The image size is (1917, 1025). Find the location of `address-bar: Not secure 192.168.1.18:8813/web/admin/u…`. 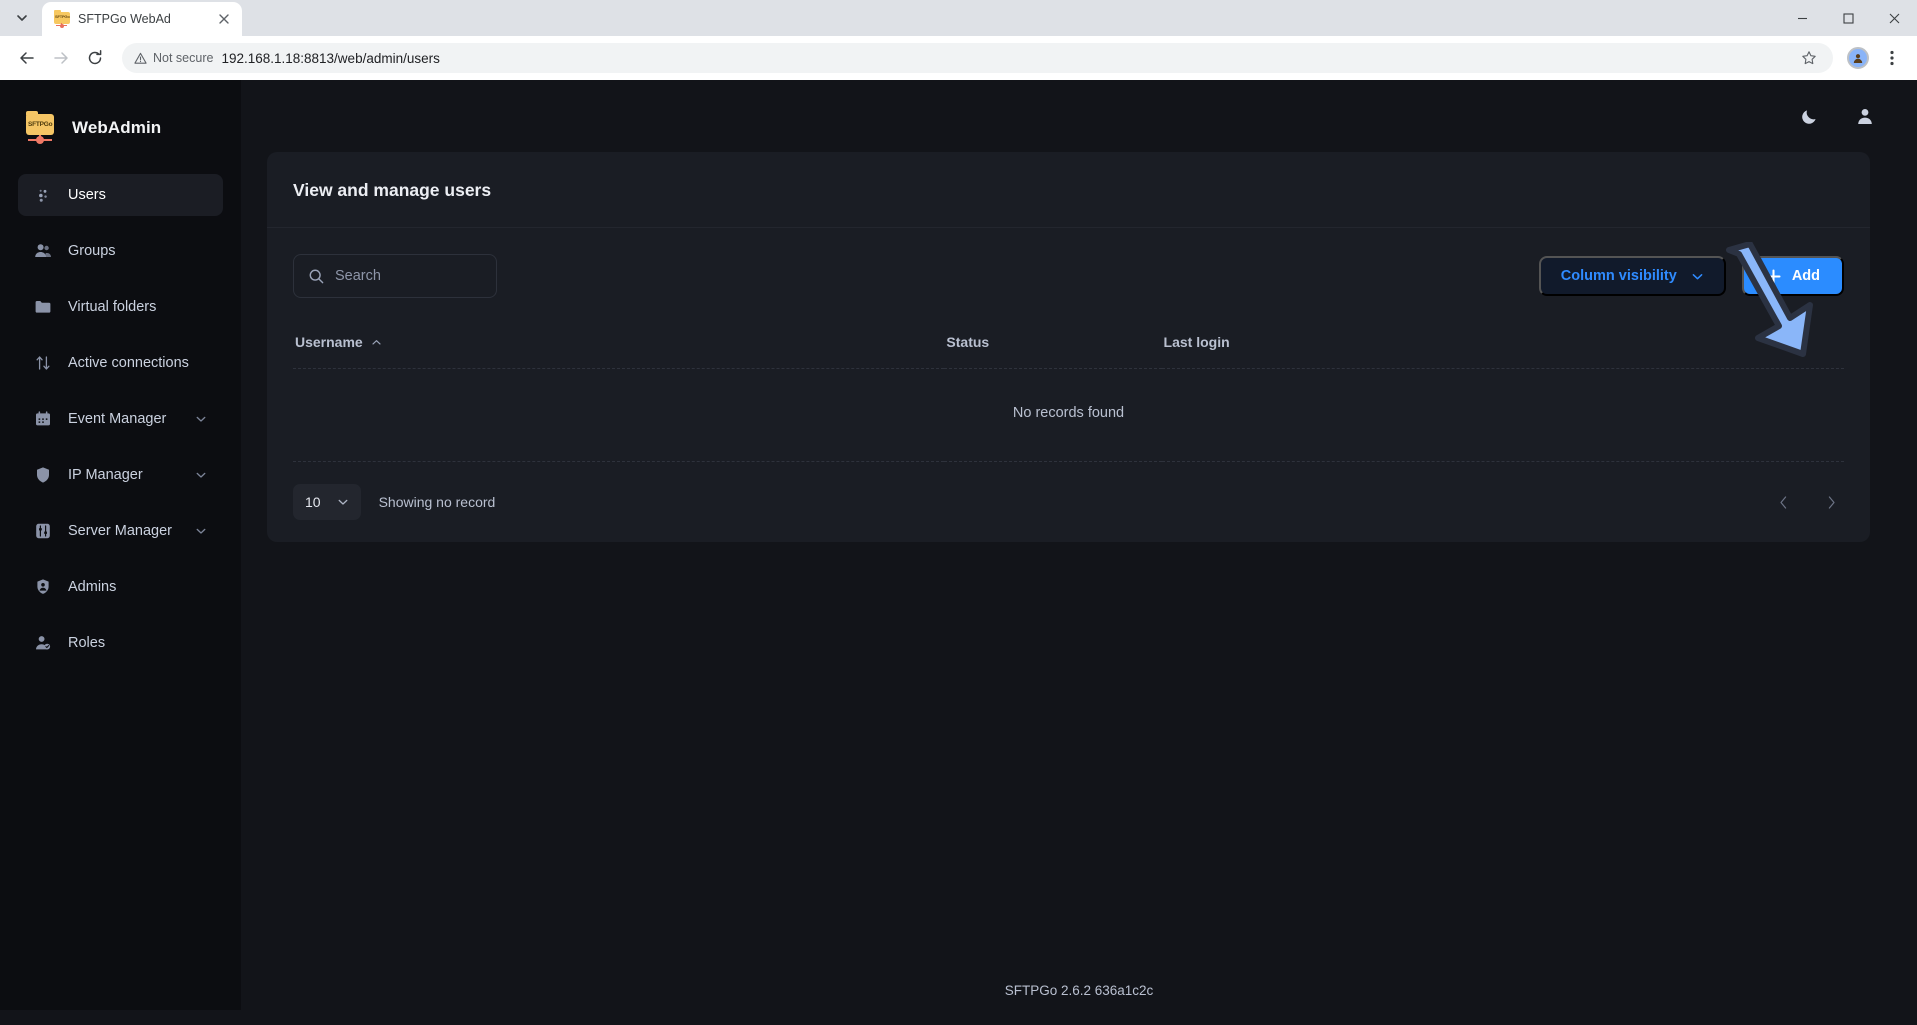

address-bar: Not secure 192.168.1.18:8813/web/admin/u… is located at coordinates (977, 58).